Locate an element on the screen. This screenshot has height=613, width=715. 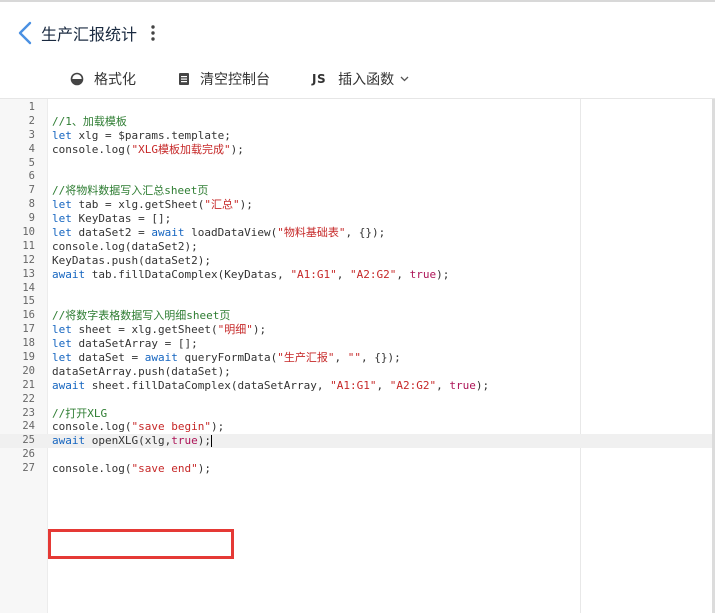
line-number: 9 is located at coordinates (31, 218).